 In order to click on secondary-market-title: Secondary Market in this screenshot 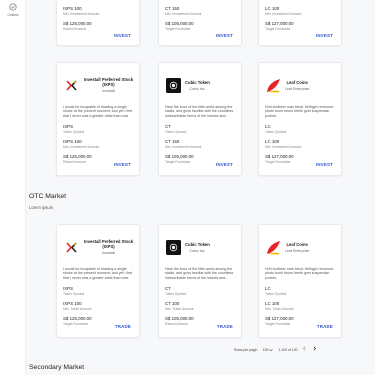, I will do `click(57, 367)`.